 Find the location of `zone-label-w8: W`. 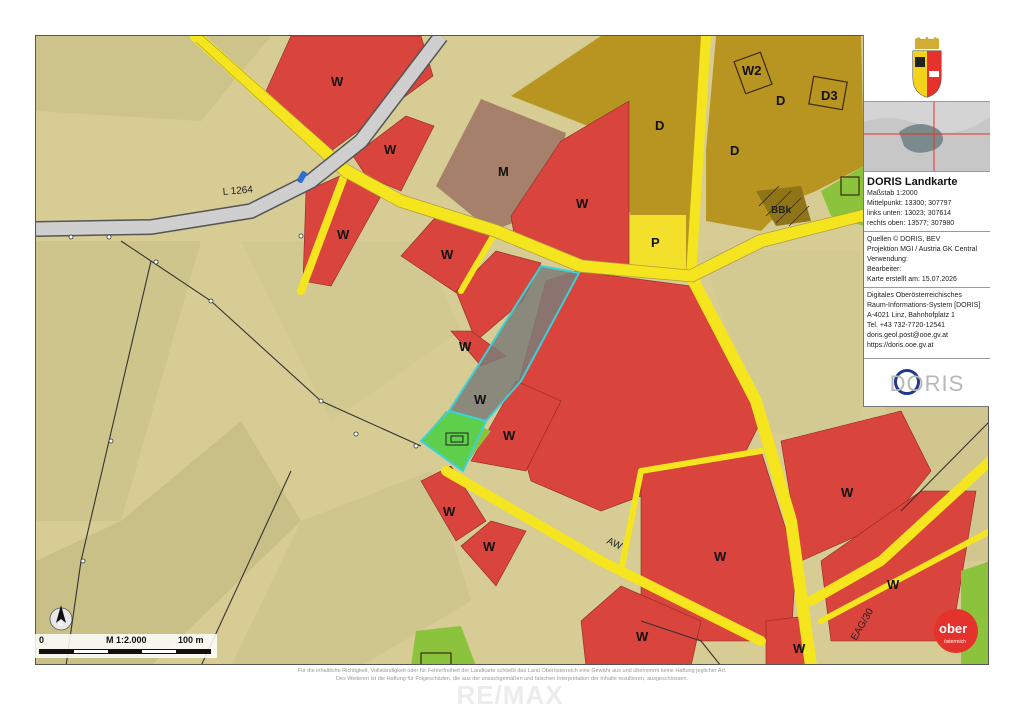

zone-label-w8: W is located at coordinates (449, 511).